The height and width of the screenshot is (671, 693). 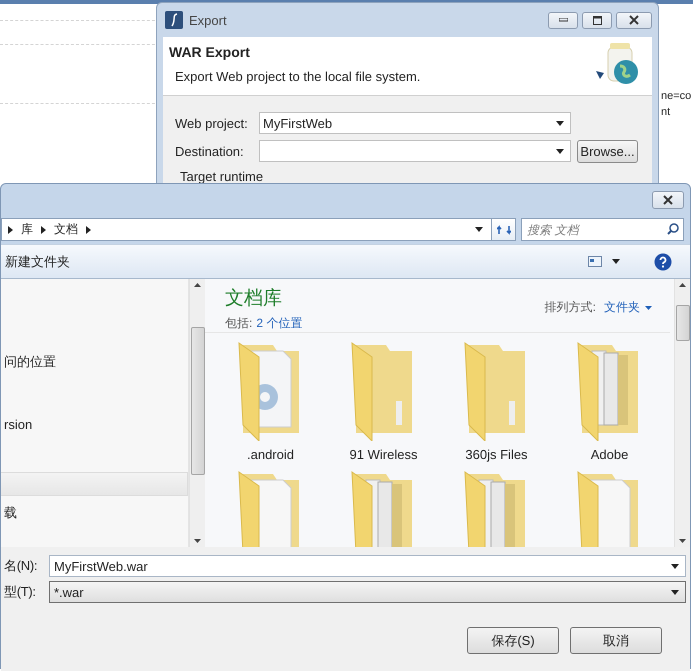 What do you see at coordinates (246, 229) in the screenshot?
I see `address-bar: 库 文档` at bounding box center [246, 229].